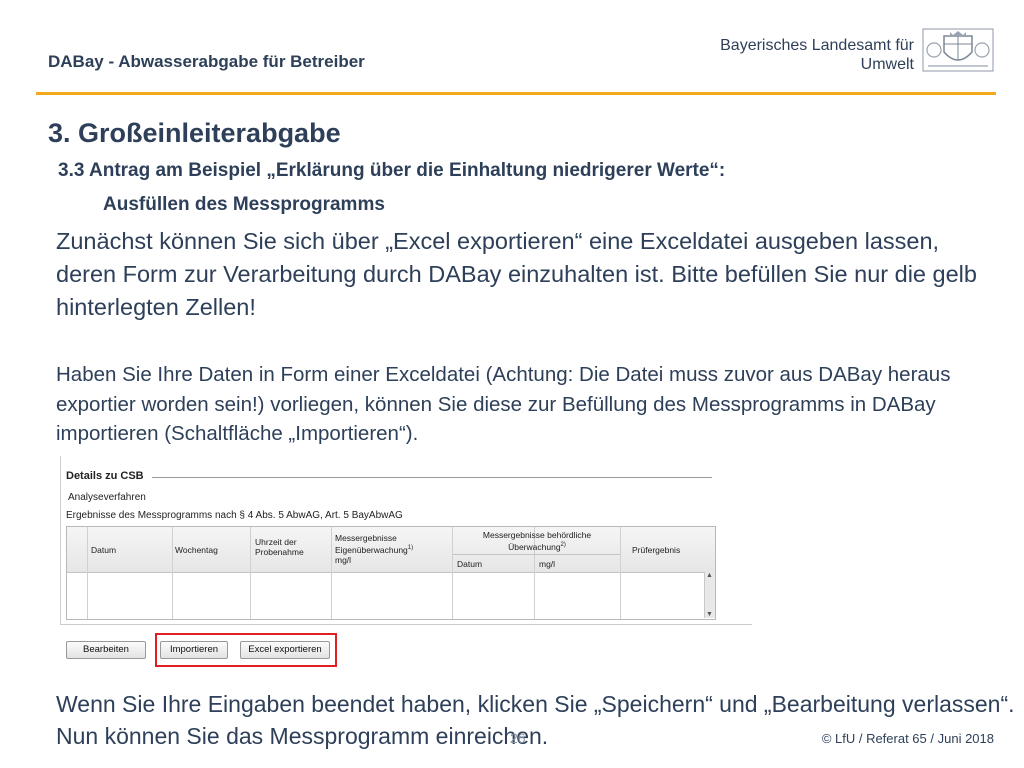 The width and height of the screenshot is (1024, 768). Describe the element at coordinates (206, 61) in the screenshot. I see `header-title: DABay - Abwasserabgabe für Betreiber` at that location.